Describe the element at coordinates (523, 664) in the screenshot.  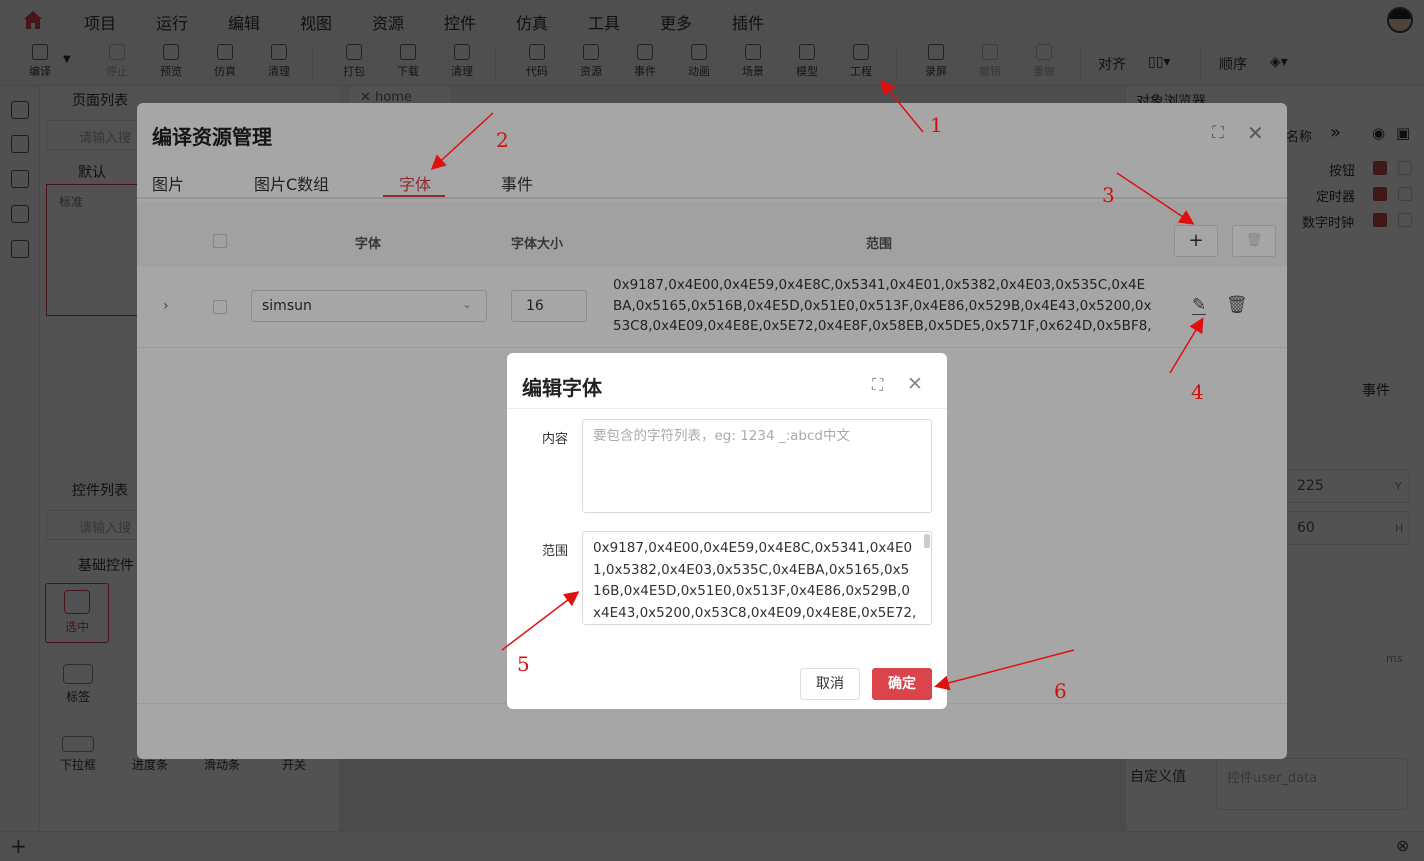
I see `annotation-5: 5` at that location.